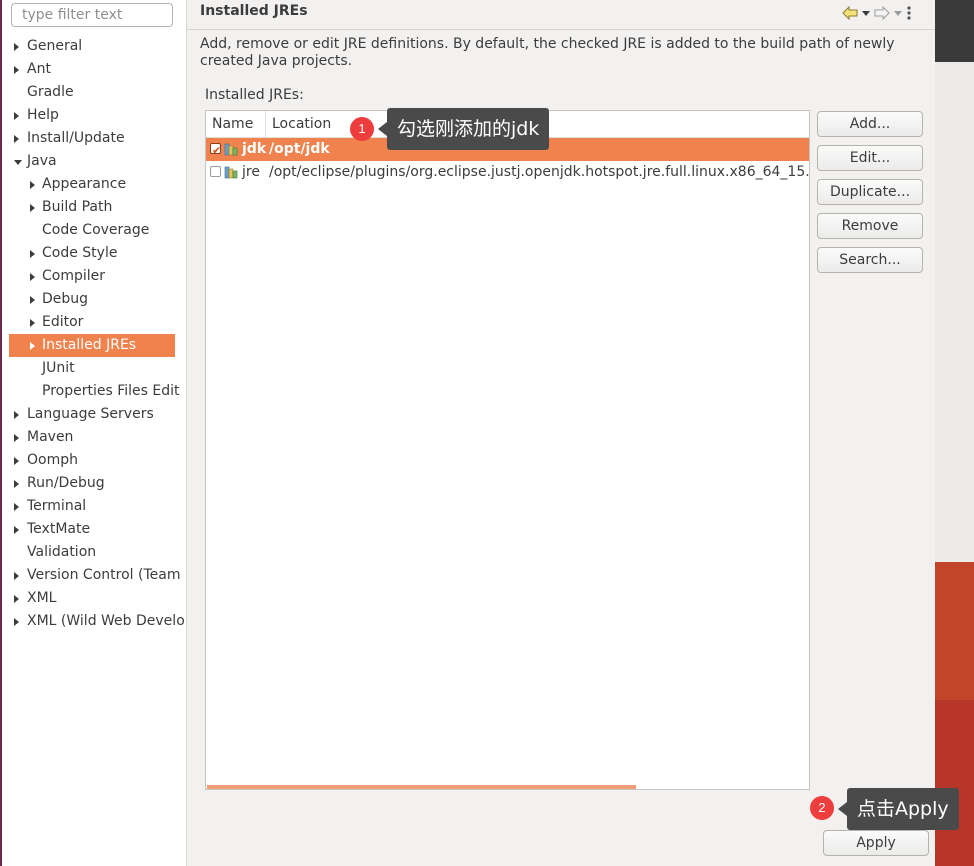 The image size is (974, 866). What do you see at coordinates (94, 437) in the screenshot?
I see `tree-item: Maven` at bounding box center [94, 437].